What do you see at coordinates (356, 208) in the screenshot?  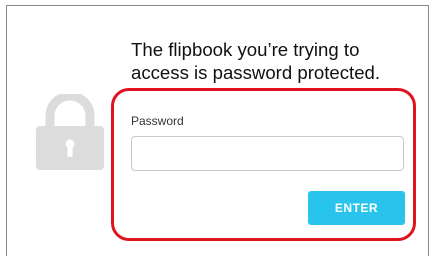 I see `enter-button: ENTER` at bounding box center [356, 208].